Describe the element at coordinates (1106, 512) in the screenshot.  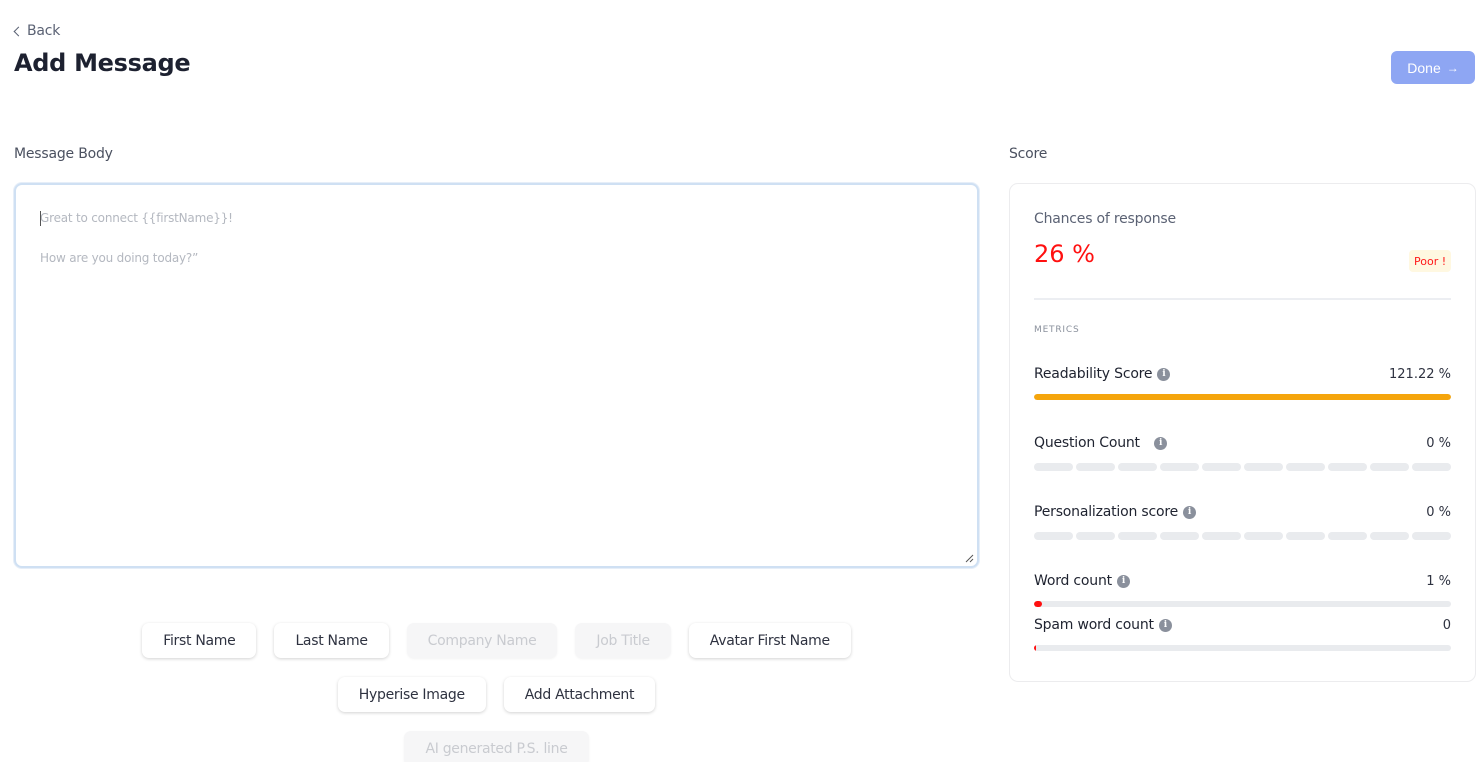
I see `metric-name: Personalization score` at that location.